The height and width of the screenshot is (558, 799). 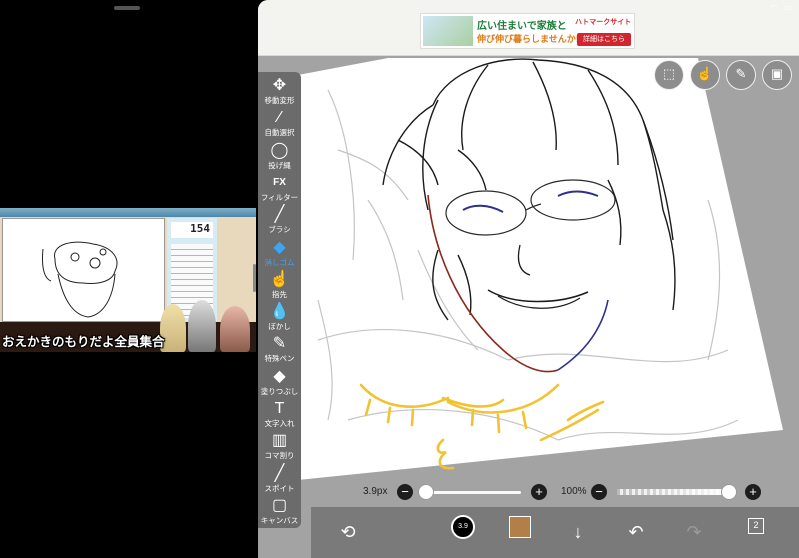 What do you see at coordinates (603, 22) in the screenshot?
I see `ad-brand: ハトマークサイト` at bounding box center [603, 22].